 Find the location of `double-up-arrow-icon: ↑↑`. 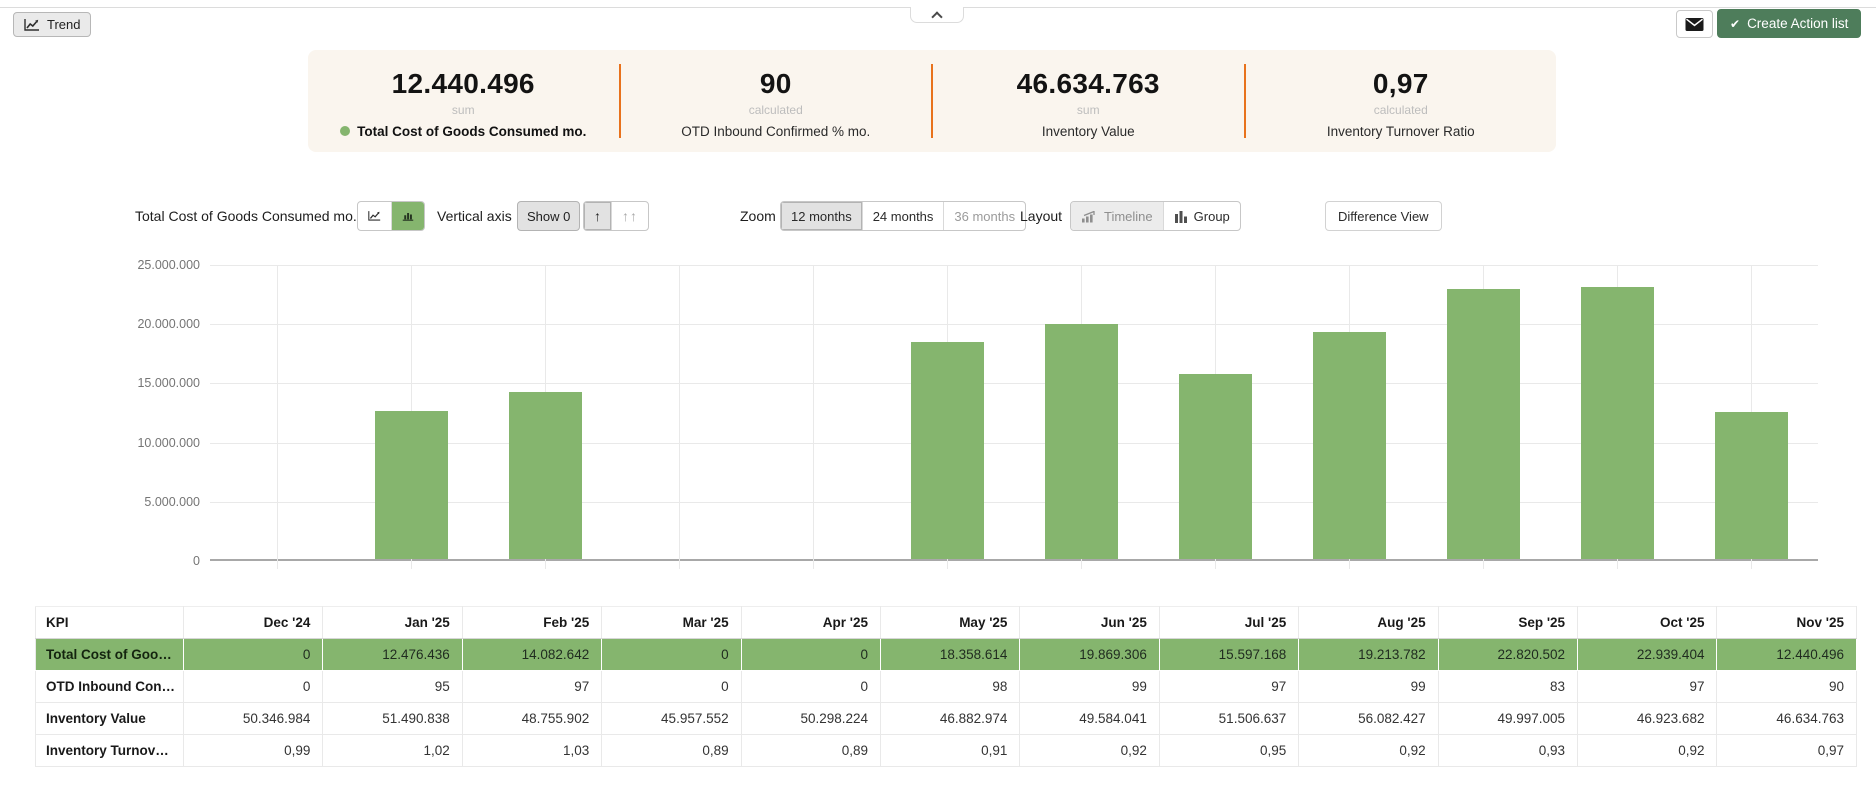

double-up-arrow-icon: ↑↑ is located at coordinates (630, 216).